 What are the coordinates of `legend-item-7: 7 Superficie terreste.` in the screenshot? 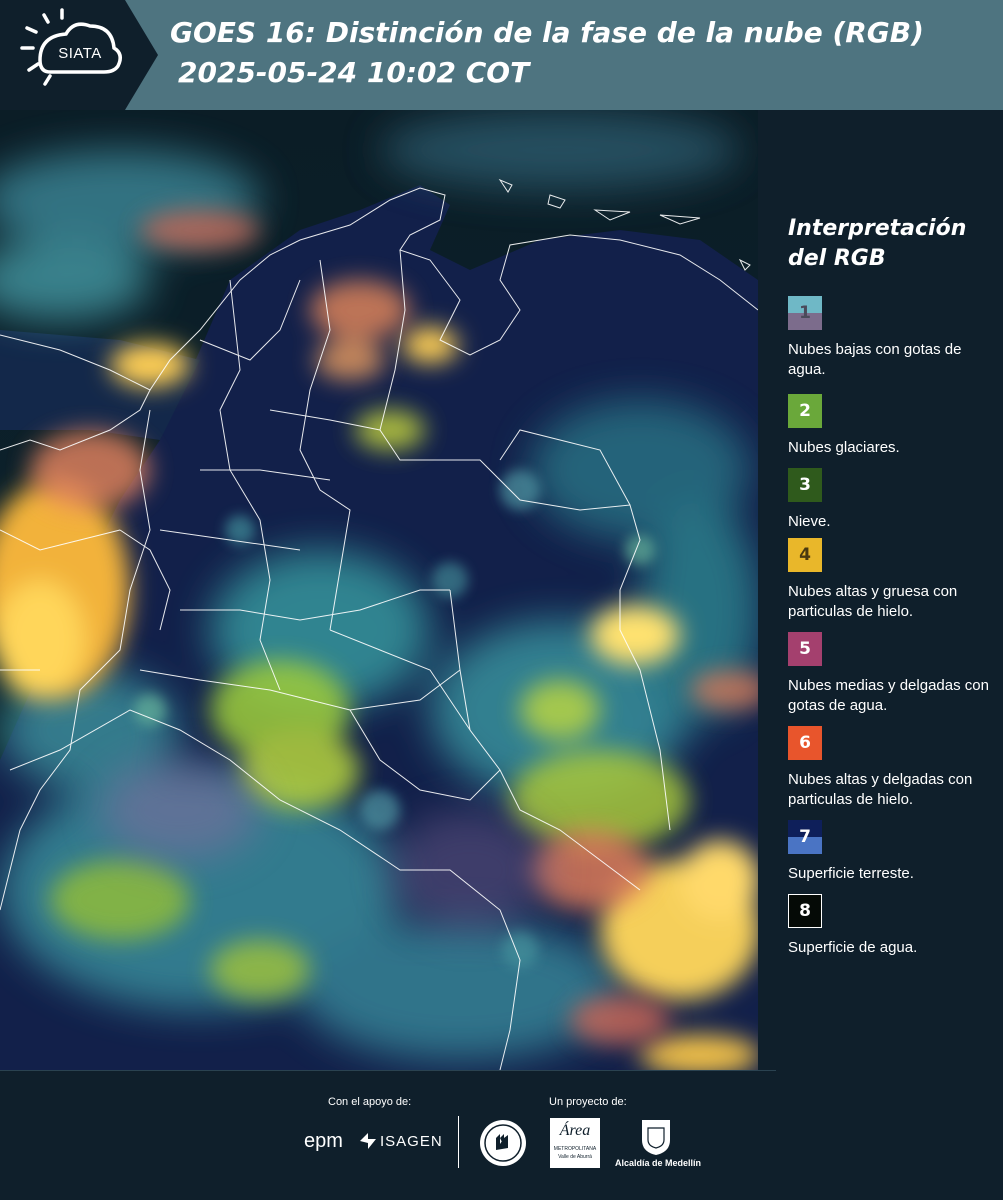 It's located at (895, 852).